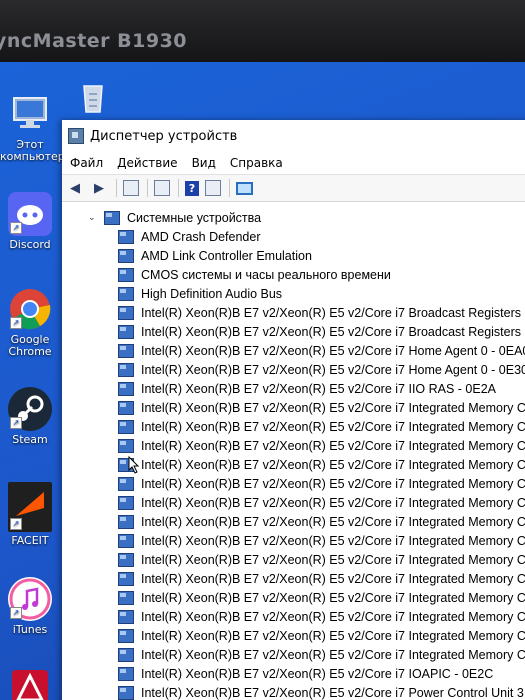 The width and height of the screenshot is (525, 700). What do you see at coordinates (30, 599) in the screenshot?
I see `itunes-icon: ↗` at bounding box center [30, 599].